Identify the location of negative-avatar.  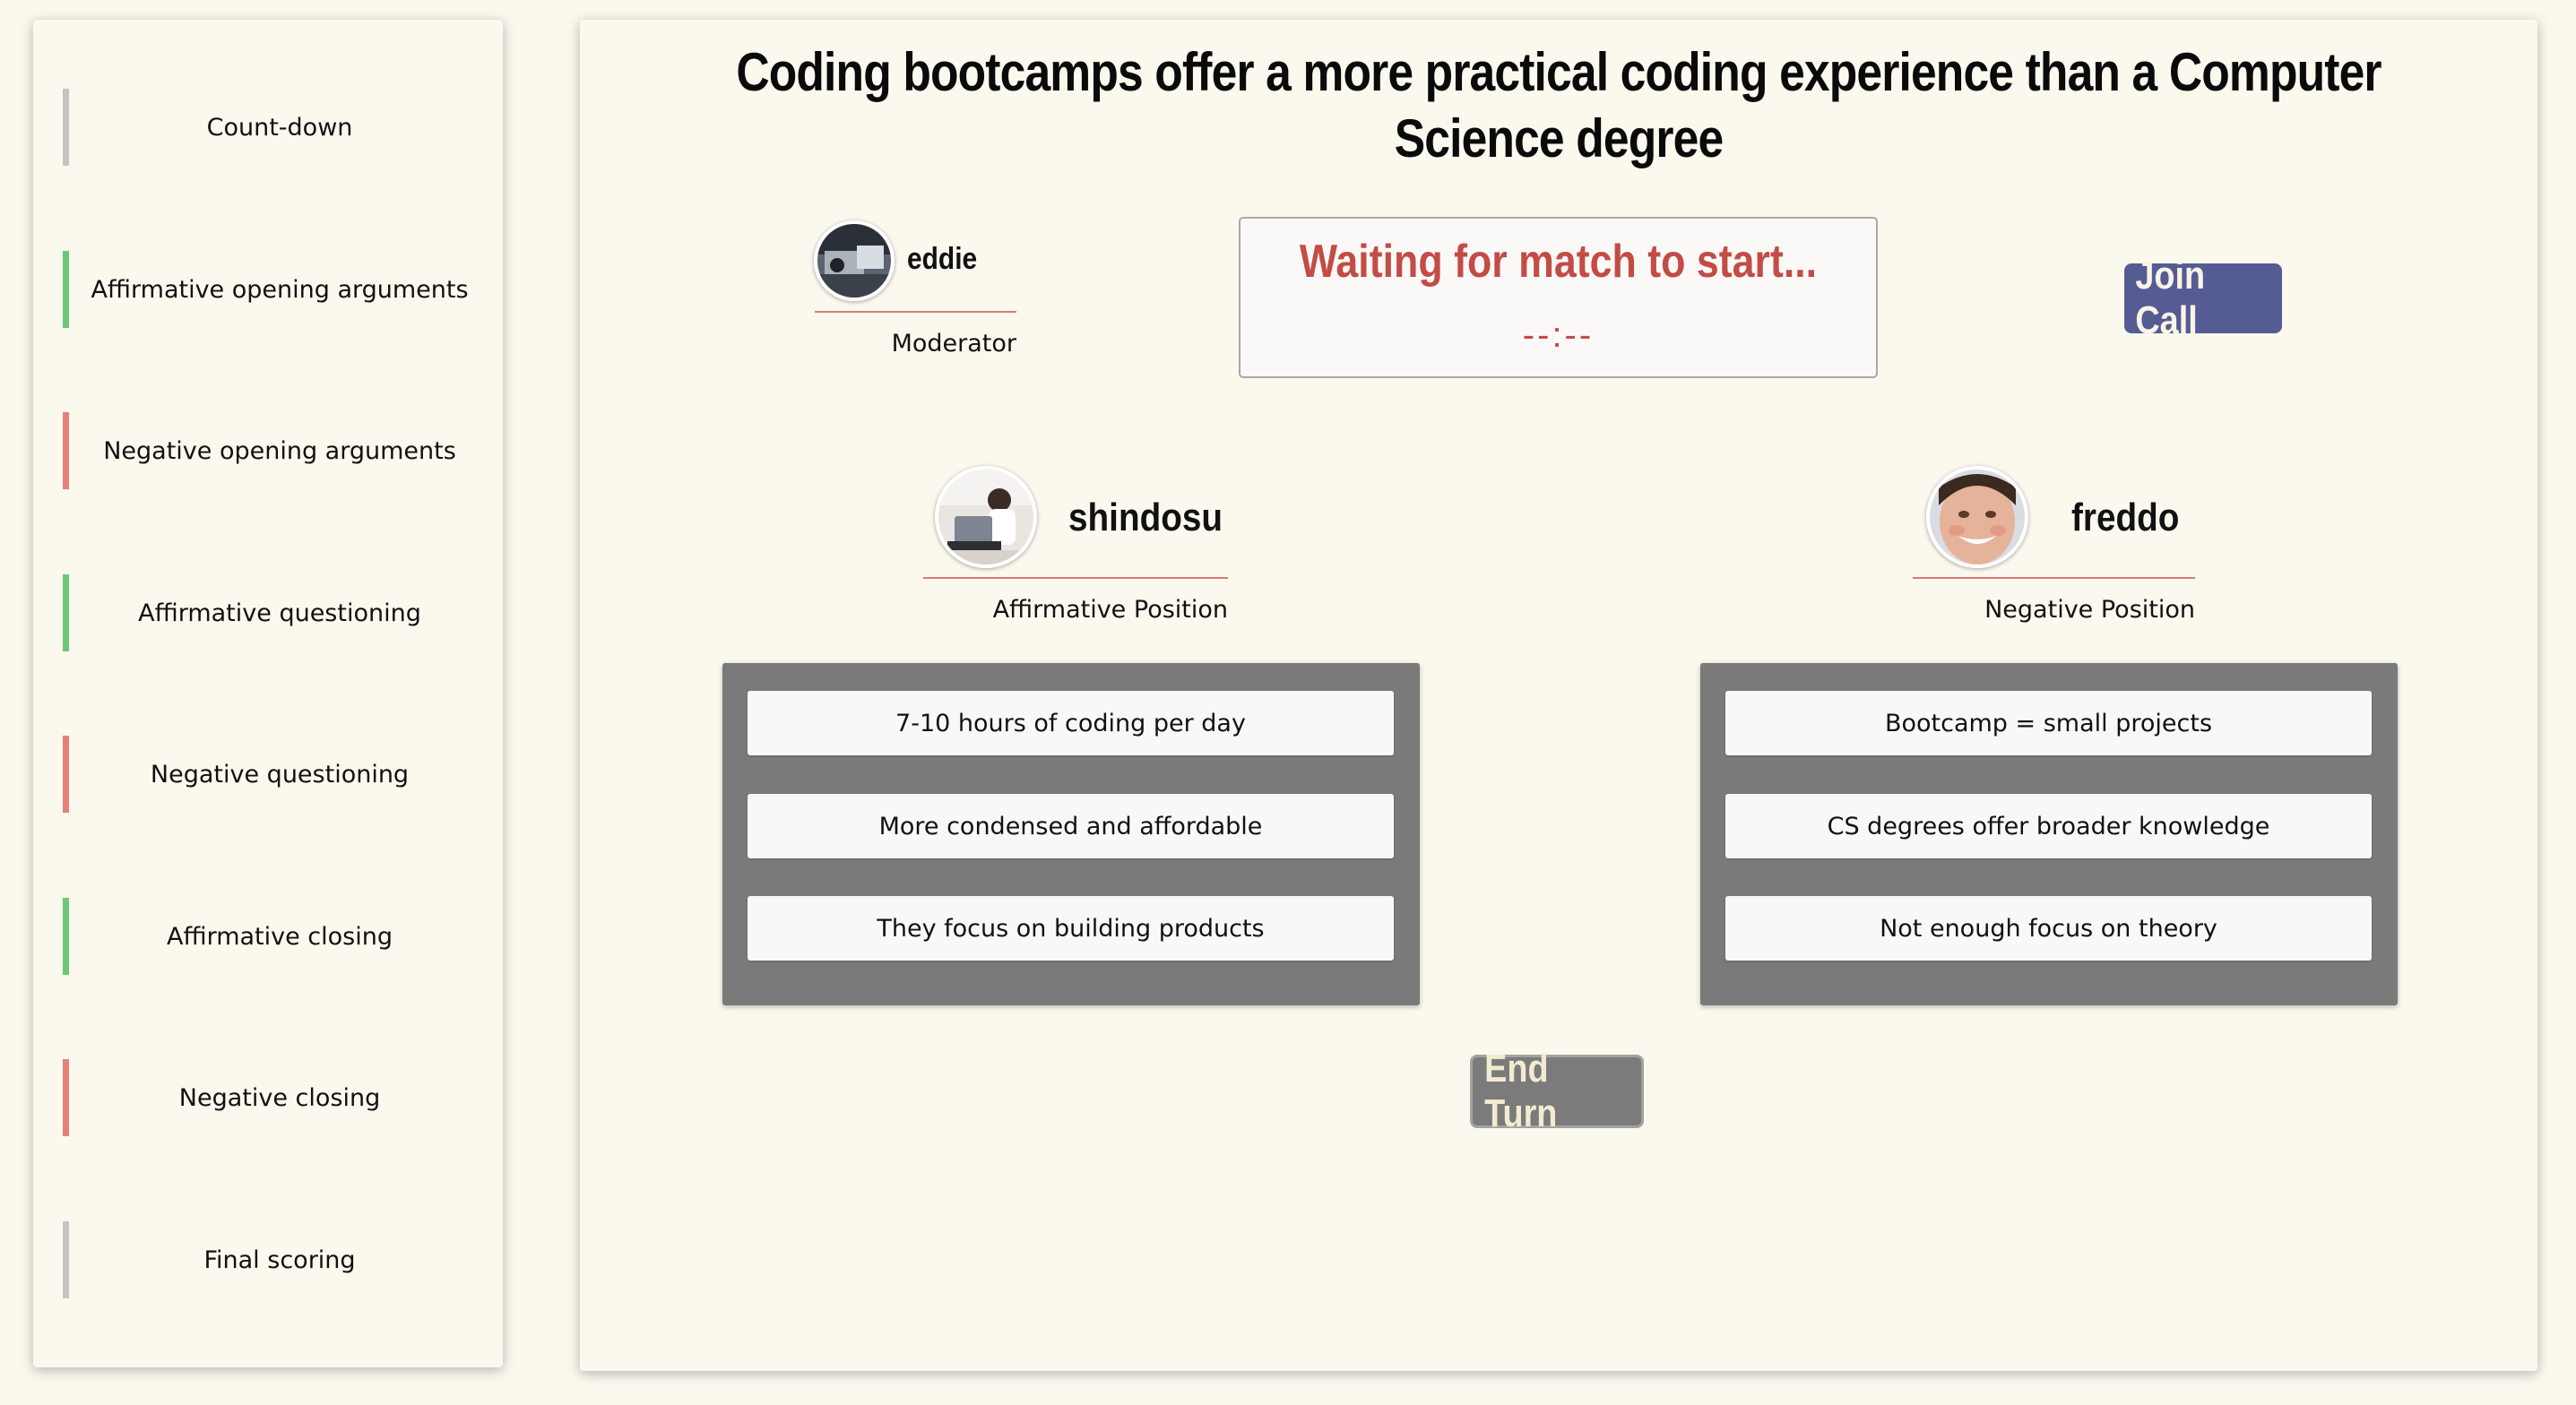
(1977, 517).